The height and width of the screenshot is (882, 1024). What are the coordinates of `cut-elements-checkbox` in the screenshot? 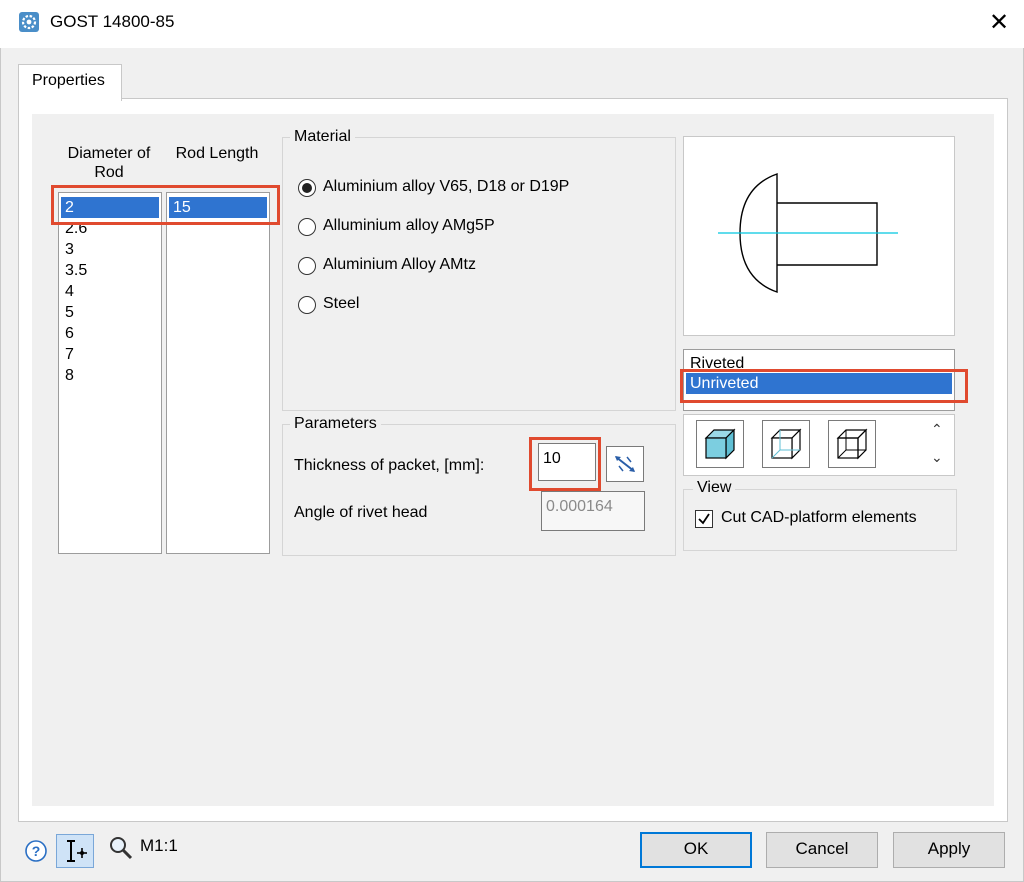 It's located at (704, 519).